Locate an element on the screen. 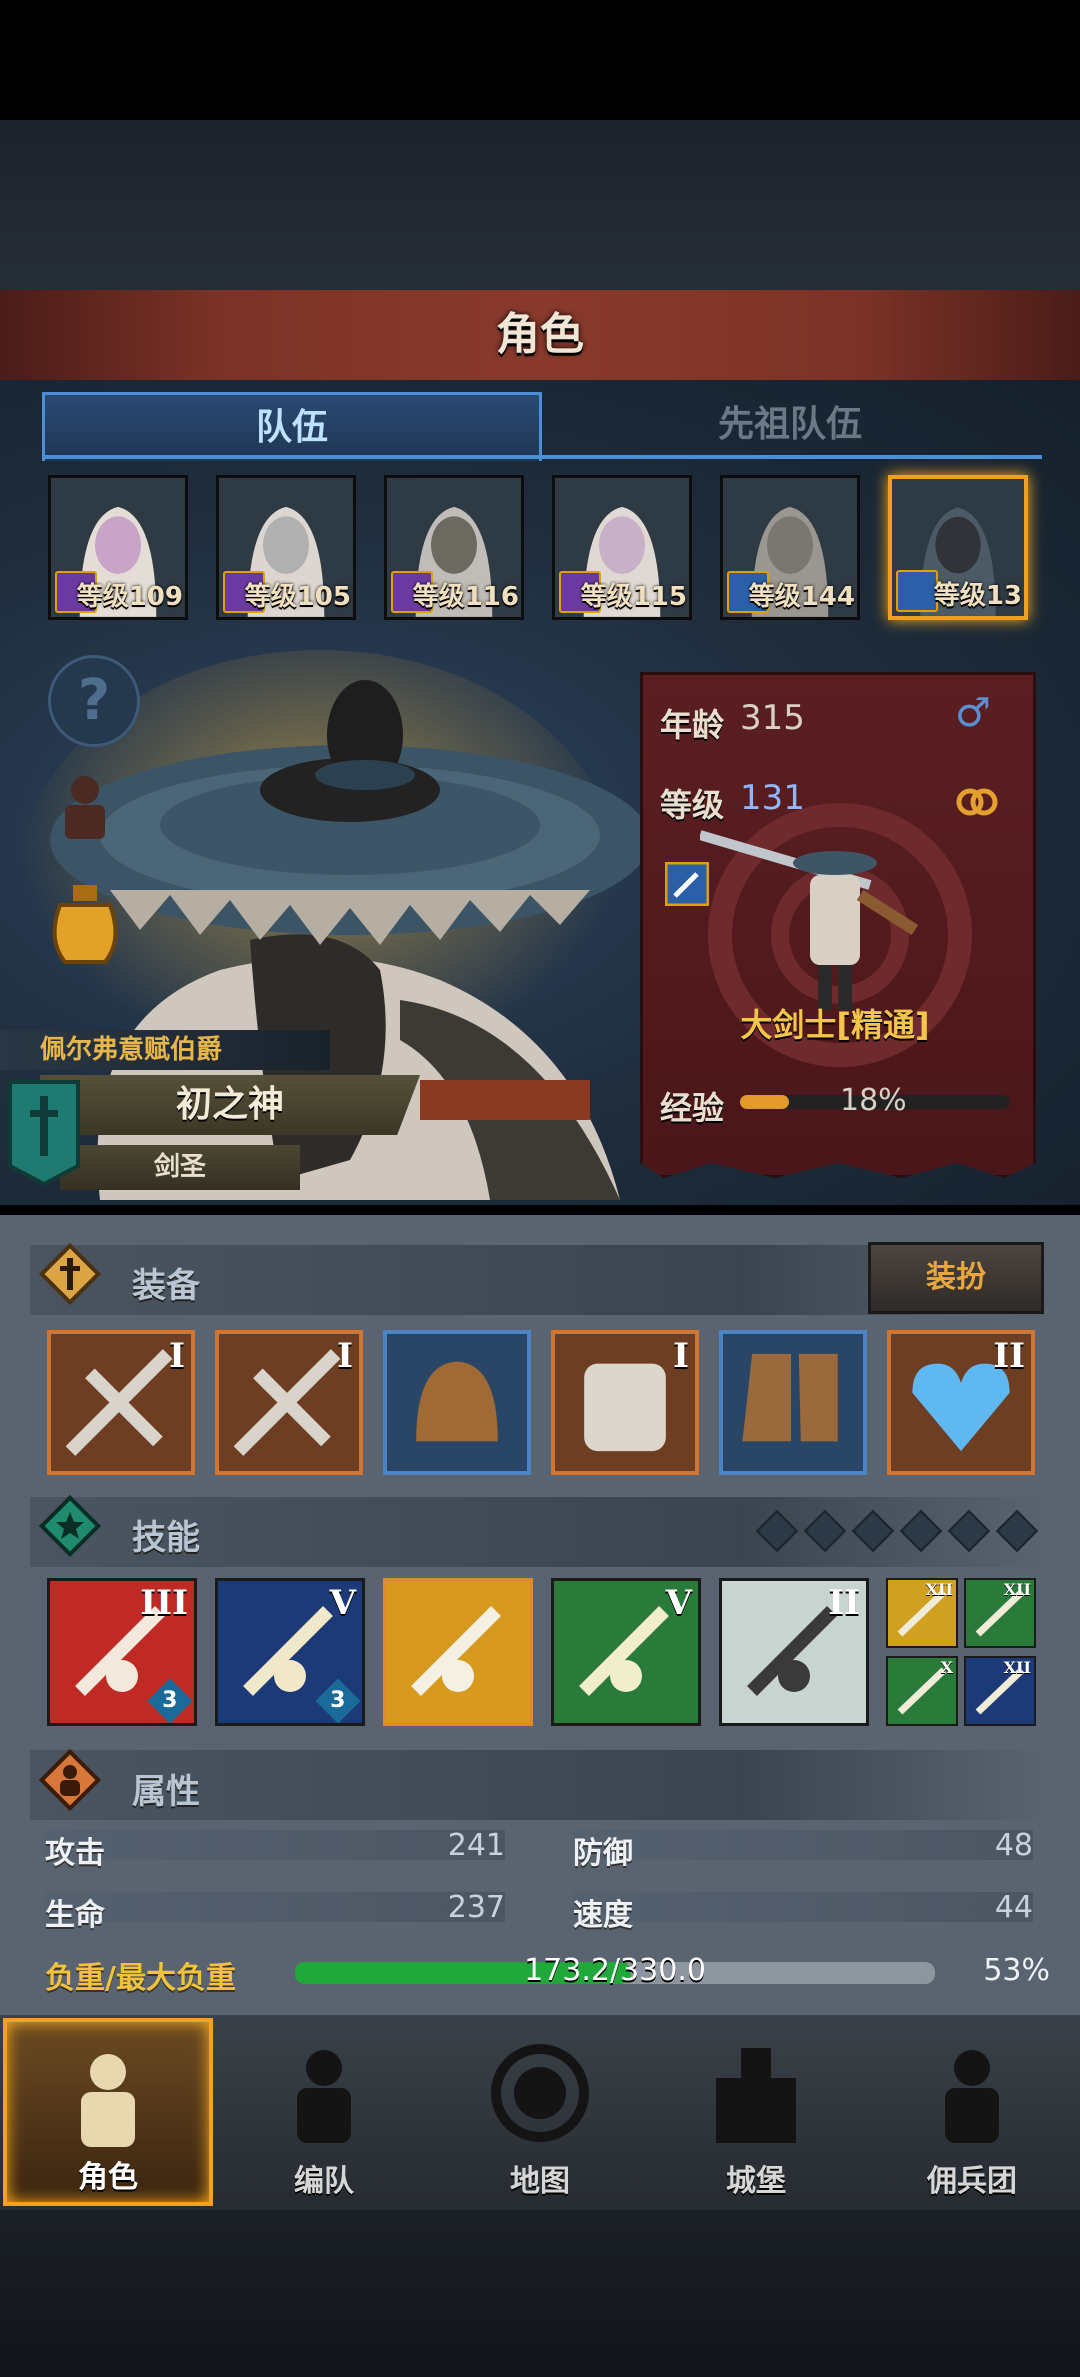 This screenshot has height=2377, width=1080. hero-class-full: 大剑士[精通] is located at coordinates (835, 1025).